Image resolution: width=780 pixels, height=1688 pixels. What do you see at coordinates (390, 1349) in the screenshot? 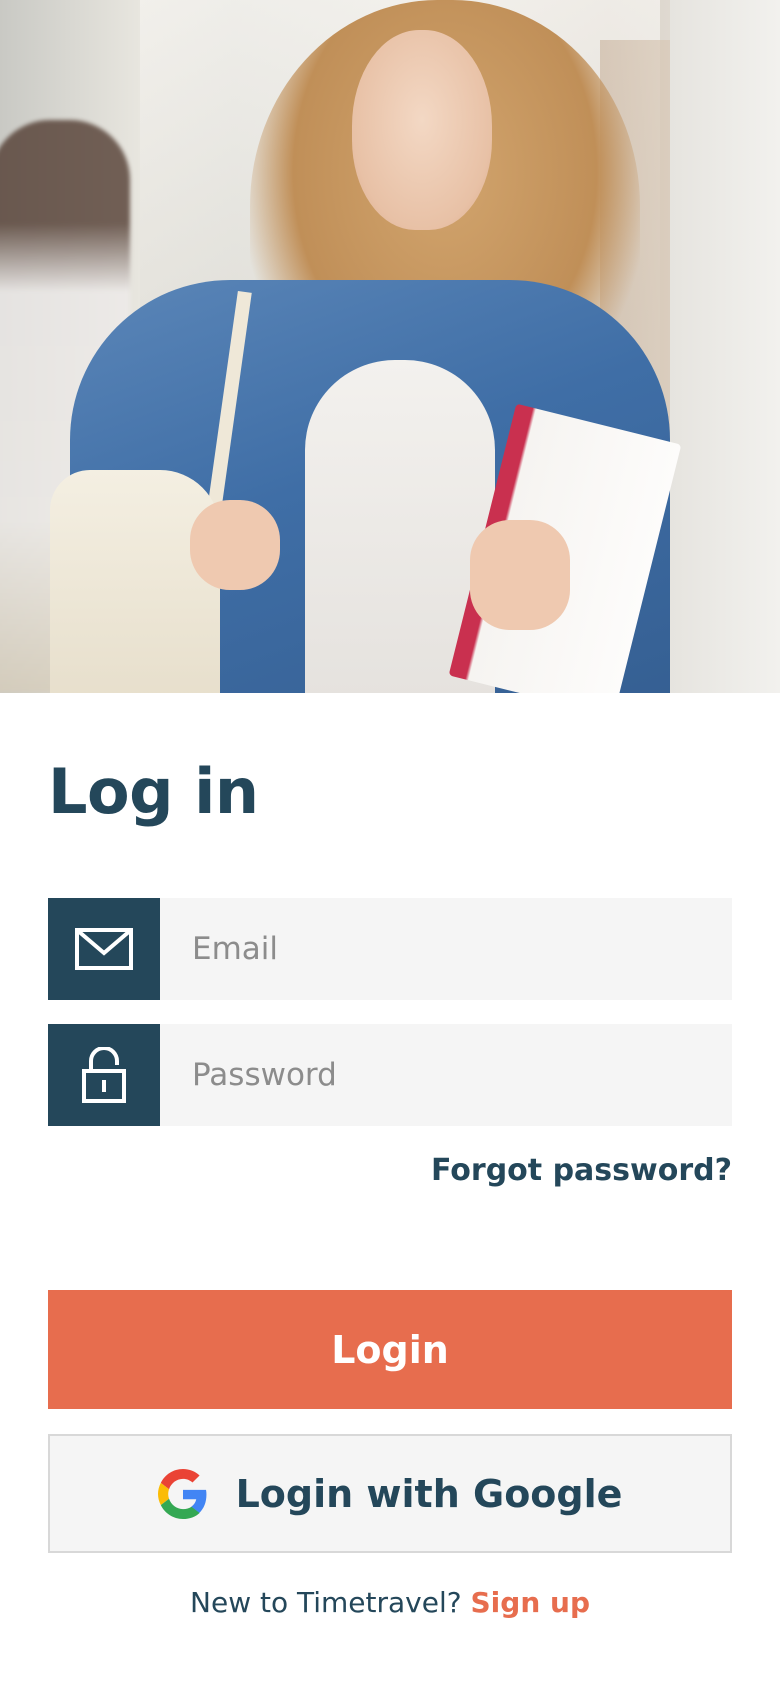
I see `login-button: Login` at bounding box center [390, 1349].